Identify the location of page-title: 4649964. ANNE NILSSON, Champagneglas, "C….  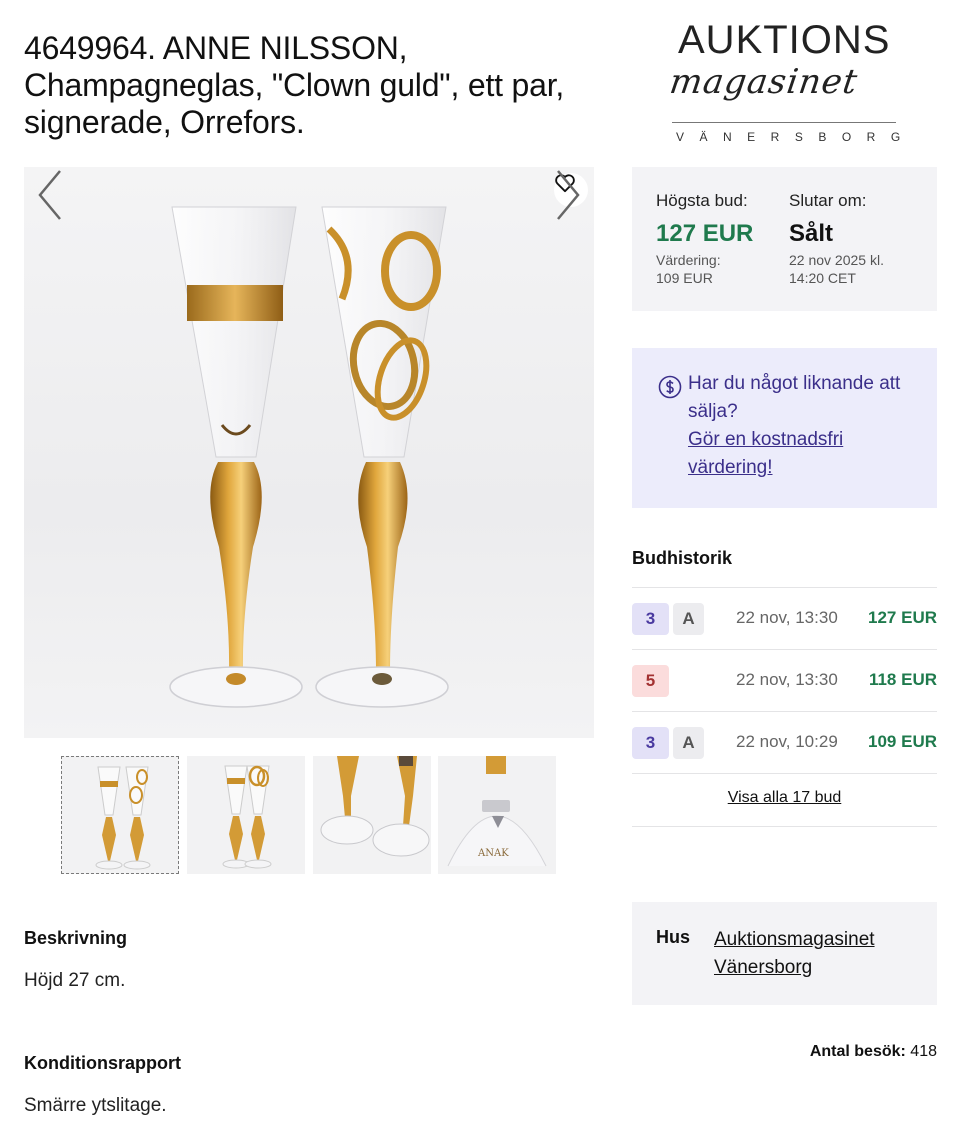
(294, 85).